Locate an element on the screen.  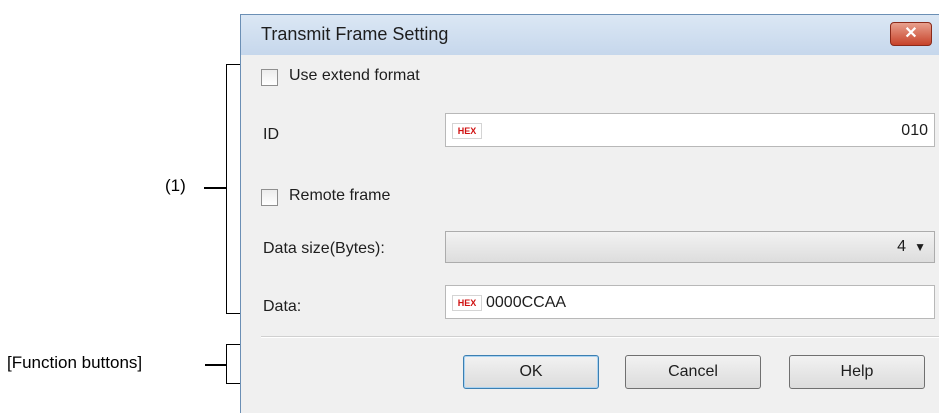
dialog-title: Transmit Frame Setting is located at coordinates (355, 34).